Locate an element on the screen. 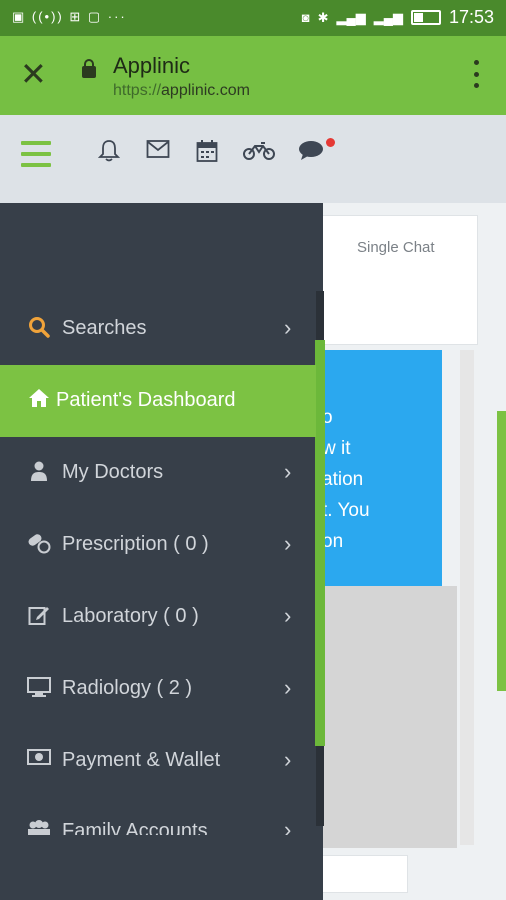 The image size is (506, 900). drawer-item-my-doctors: My Doctors › is located at coordinates (158, 473).